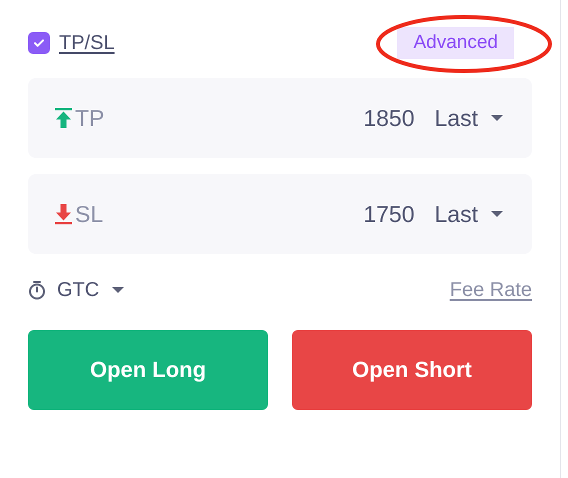 The width and height of the screenshot is (568, 478). Describe the element at coordinates (455, 43) in the screenshot. I see `advanced-button: Advanced` at that location.